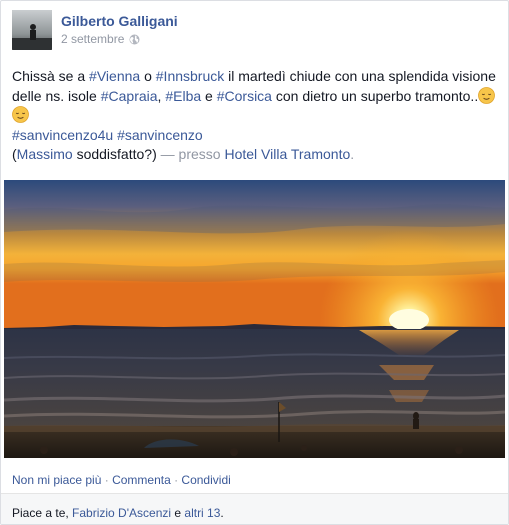  Describe the element at coordinates (352, 154) in the screenshot. I see `text-segment: .` at that location.